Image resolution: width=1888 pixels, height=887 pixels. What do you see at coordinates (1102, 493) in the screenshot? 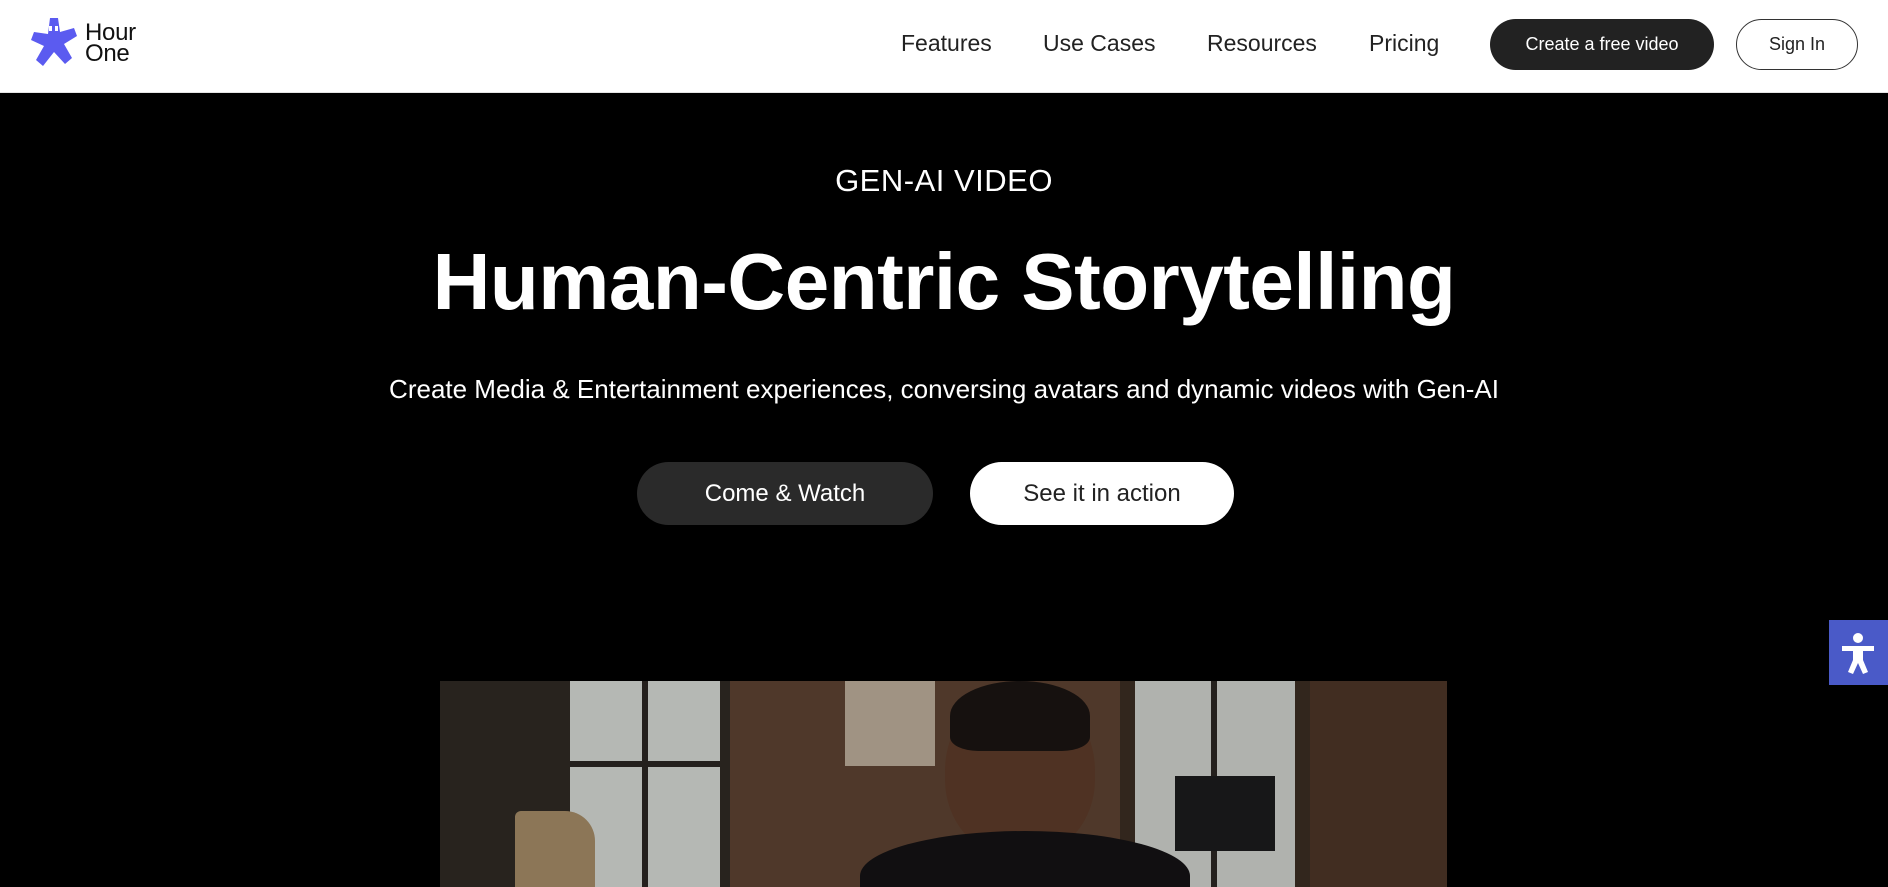
I see `see-it-in-action-button: See it in action` at bounding box center [1102, 493].